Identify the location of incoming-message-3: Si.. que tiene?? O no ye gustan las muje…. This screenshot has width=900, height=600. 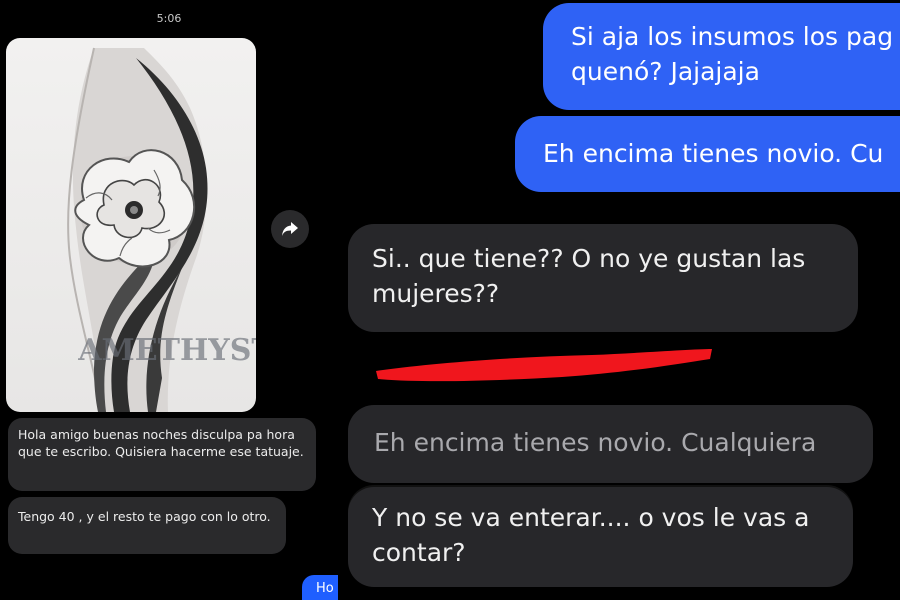
(603, 278).